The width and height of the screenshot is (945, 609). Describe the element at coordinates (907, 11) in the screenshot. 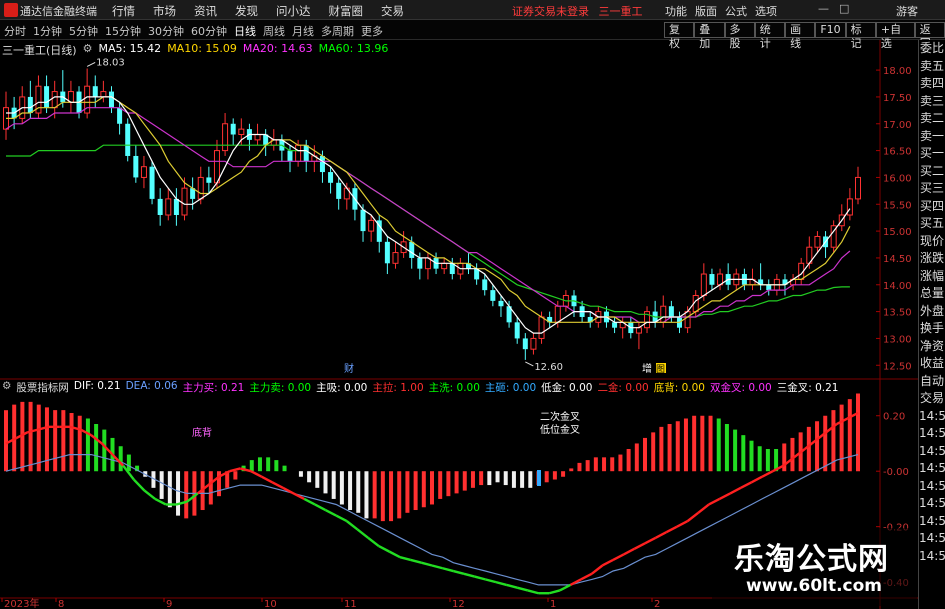

I see `guest-label: 游客` at that location.